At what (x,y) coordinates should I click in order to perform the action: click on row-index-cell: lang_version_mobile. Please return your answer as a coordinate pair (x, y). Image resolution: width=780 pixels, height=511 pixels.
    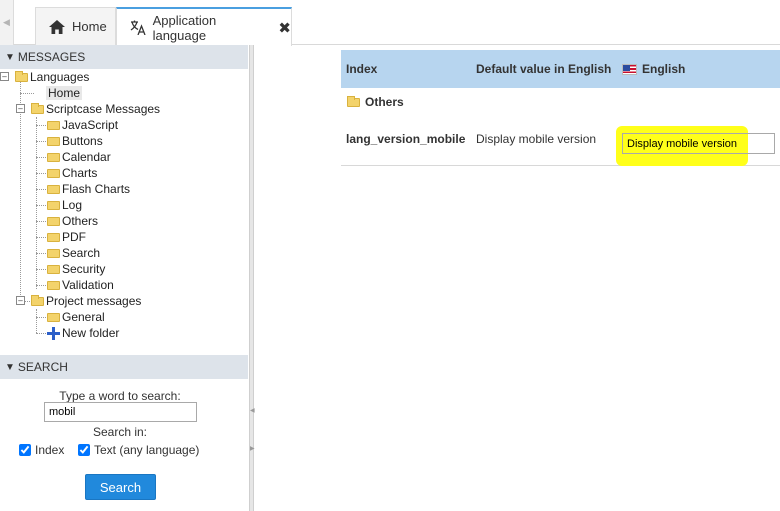
    Looking at the image, I should click on (406, 139).